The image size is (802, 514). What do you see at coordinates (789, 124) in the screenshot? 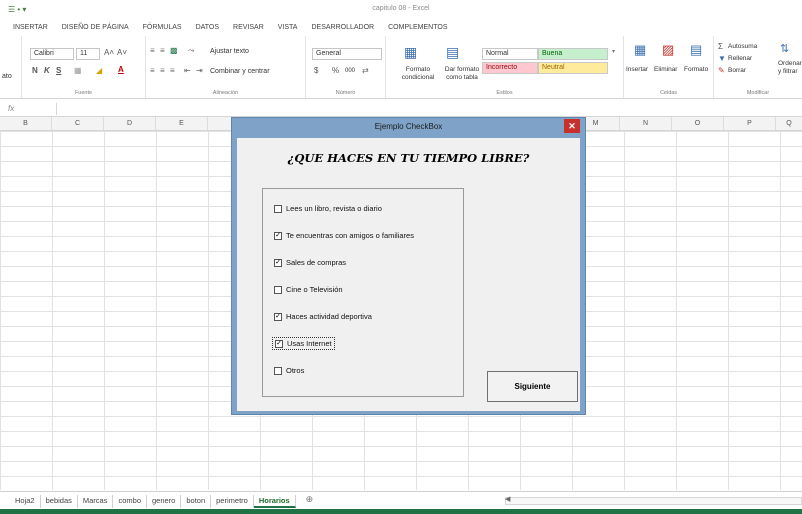
I see `column-header-q: Q` at bounding box center [789, 124].